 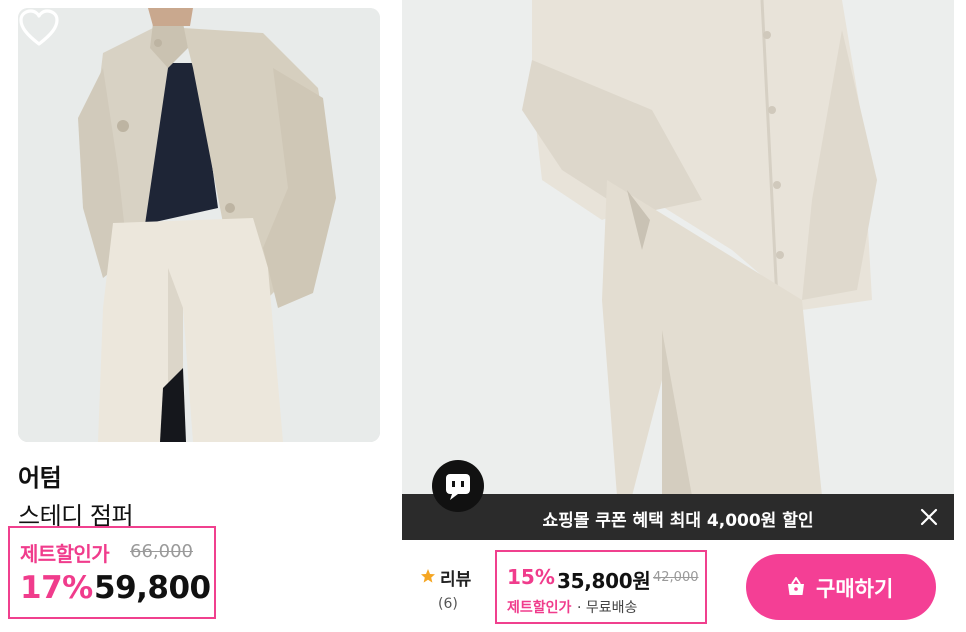 What do you see at coordinates (796, 586) in the screenshot?
I see `shopping-bag-icon` at bounding box center [796, 586].